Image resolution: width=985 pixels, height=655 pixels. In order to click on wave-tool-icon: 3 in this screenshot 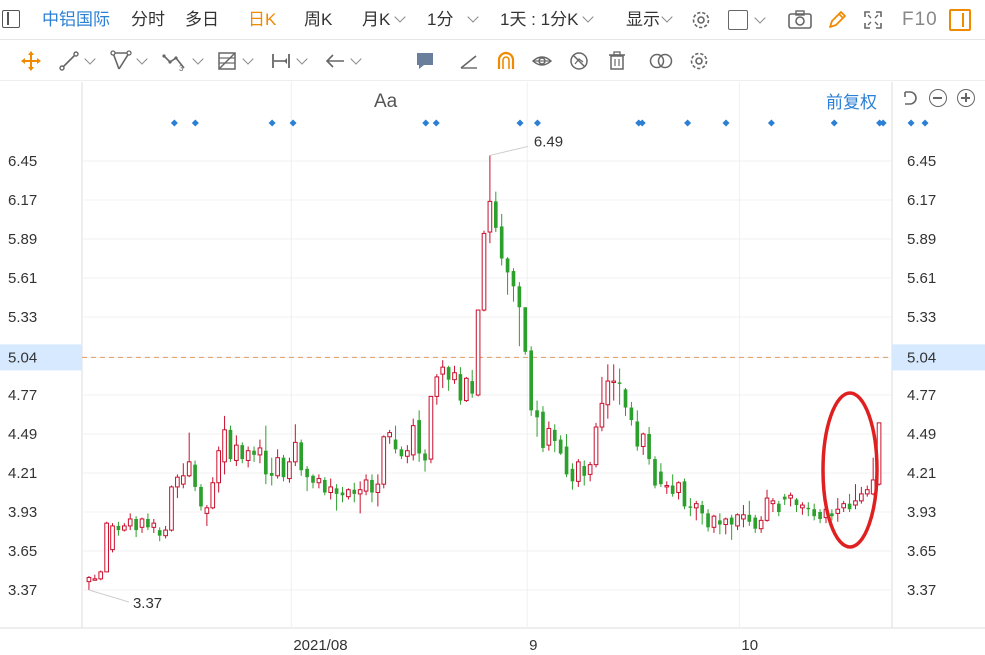, I will do `click(183, 61)`.